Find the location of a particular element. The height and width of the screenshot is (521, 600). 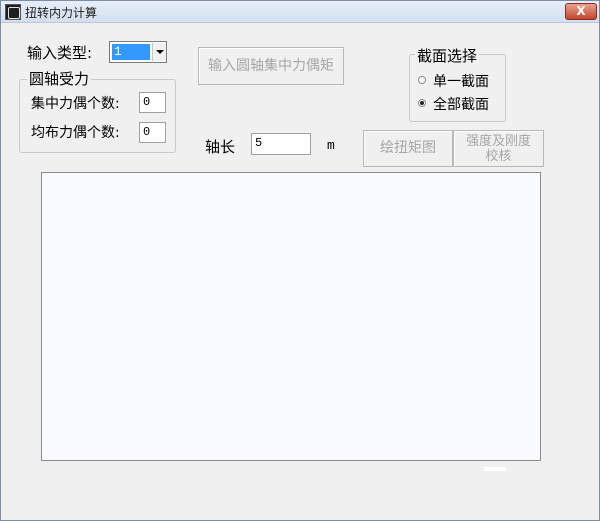

concentrated-count-input: 0 is located at coordinates (152, 102).